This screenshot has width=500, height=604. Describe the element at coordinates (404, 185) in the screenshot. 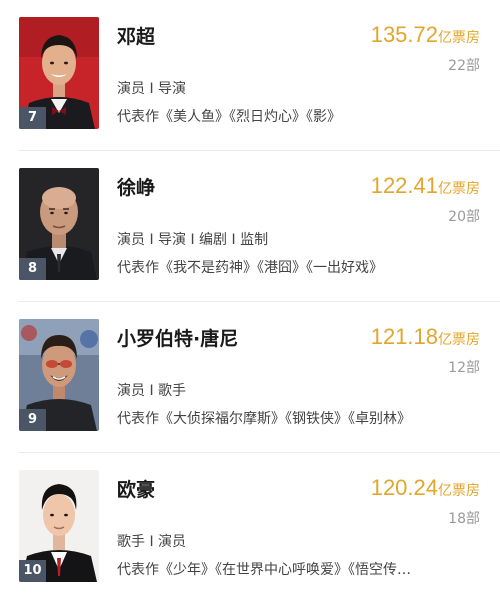

I see `box-office-value: 122.41` at that location.